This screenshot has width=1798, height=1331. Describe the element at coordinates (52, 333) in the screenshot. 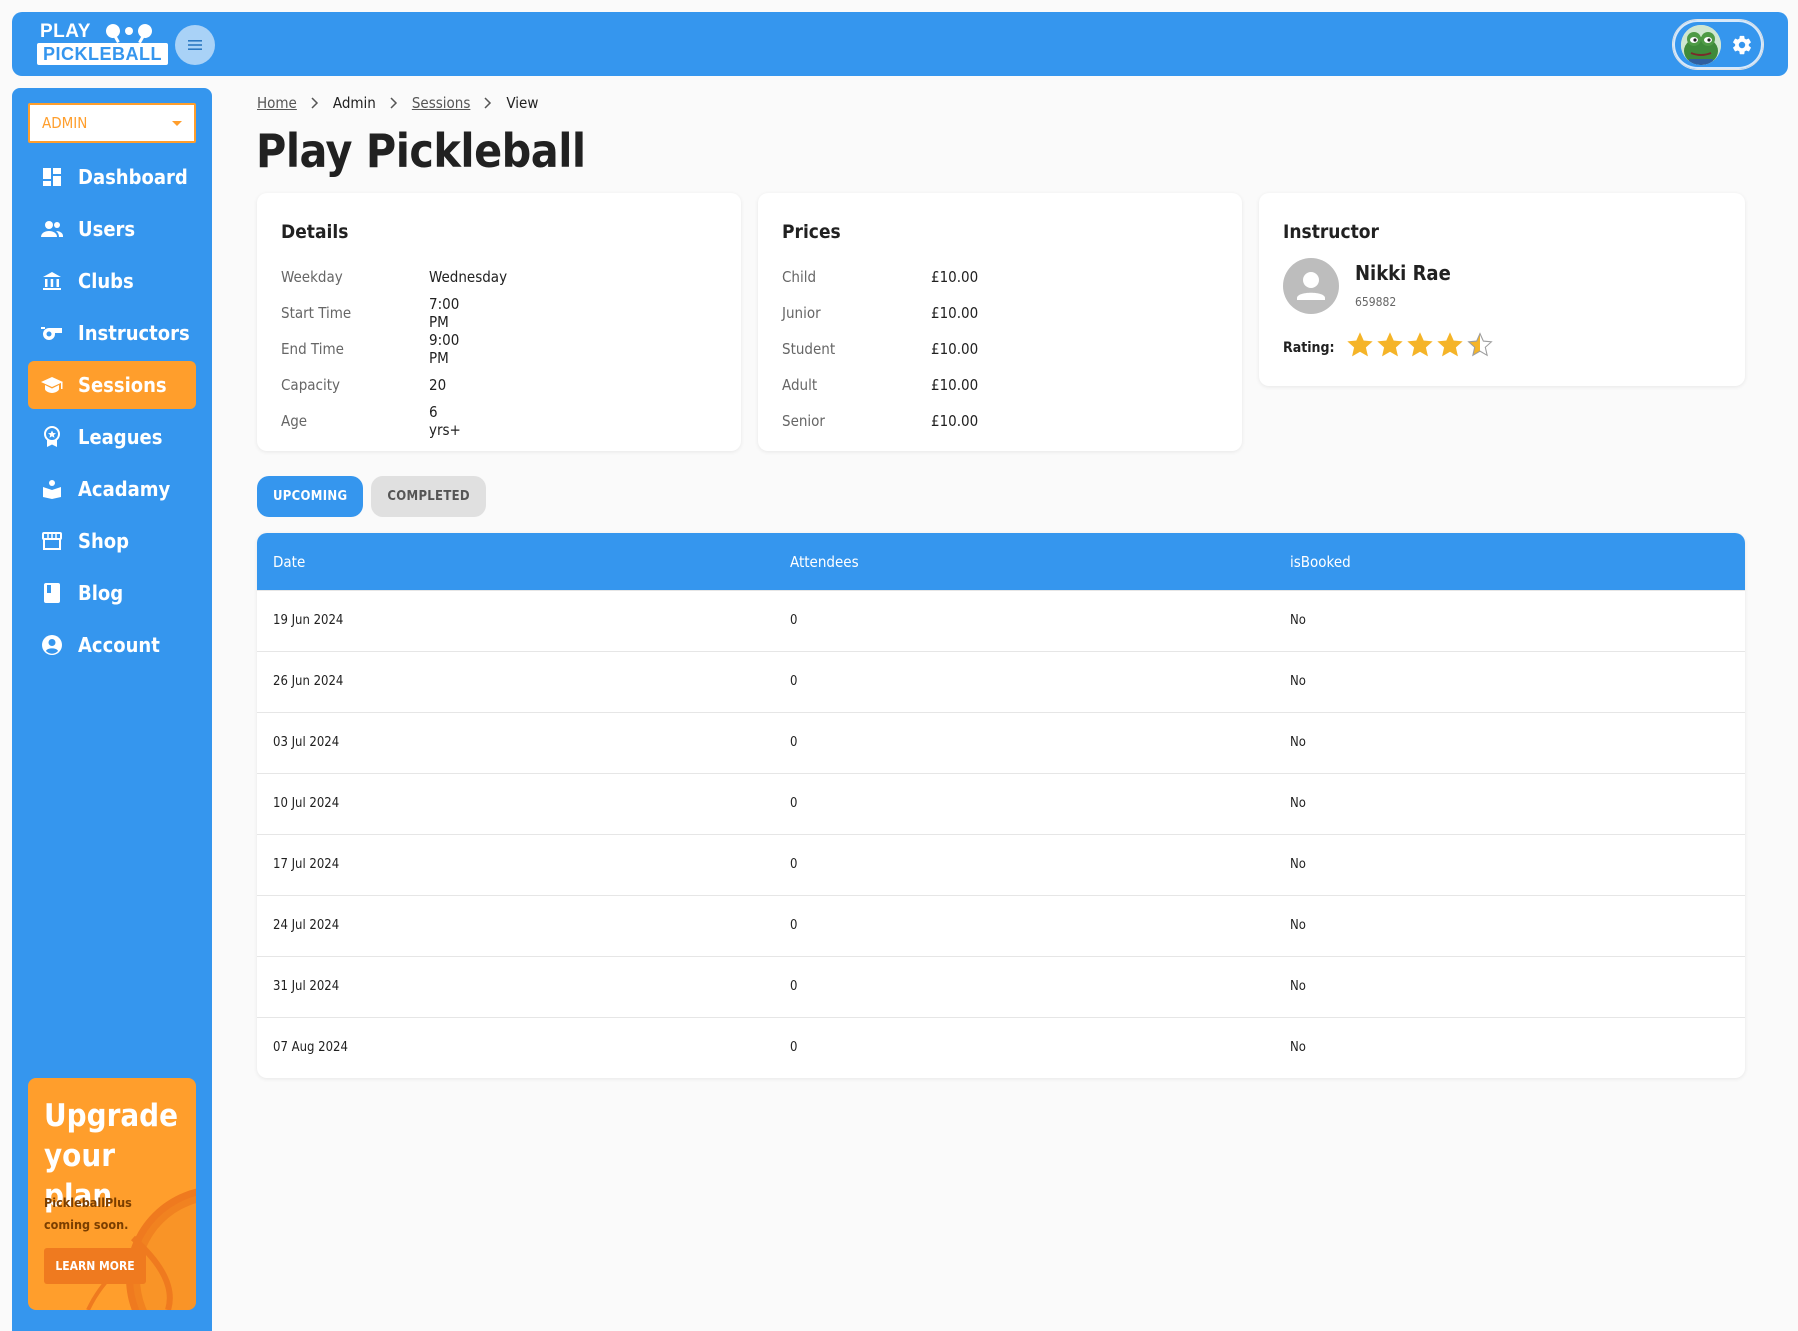

I see `whistle-icon` at that location.